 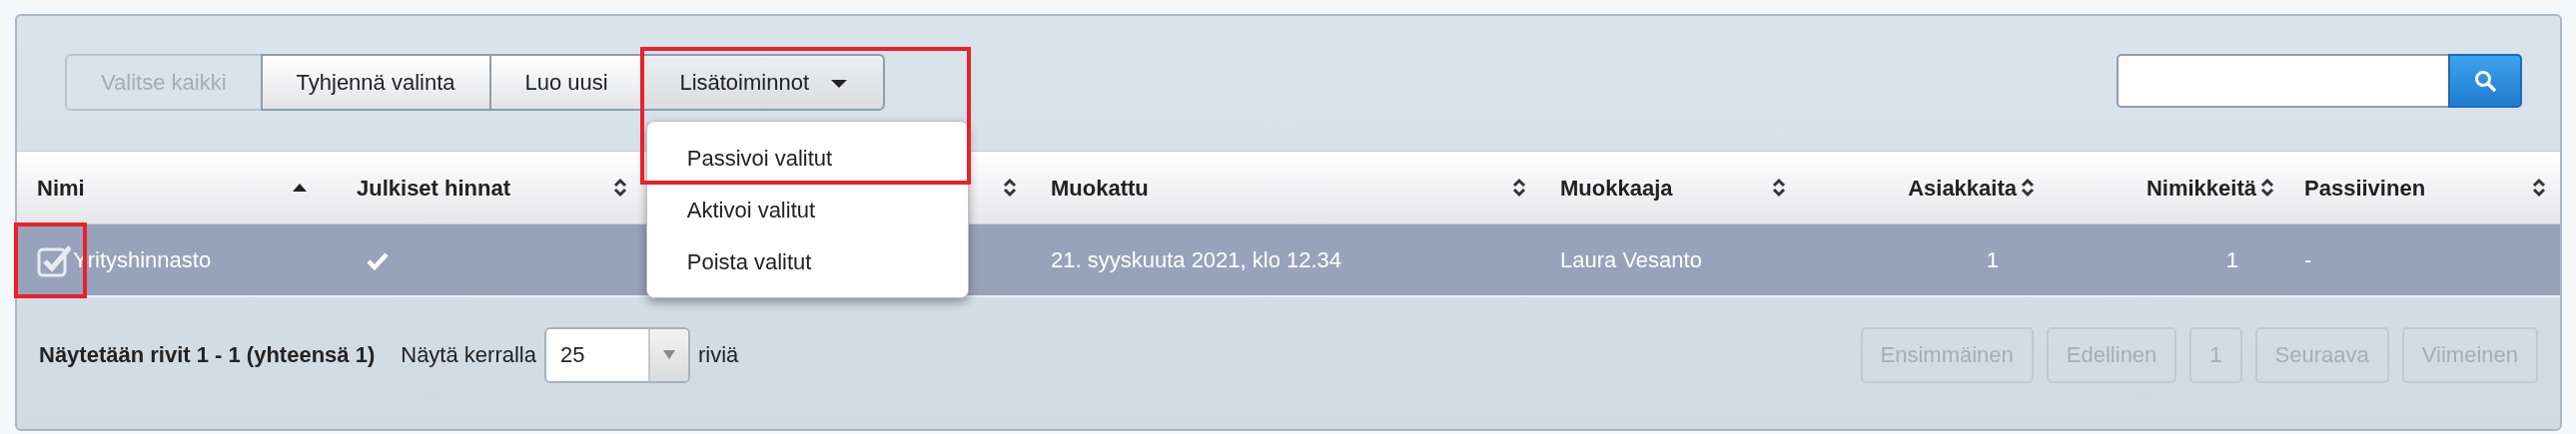 What do you see at coordinates (617, 354) in the screenshot?
I see `page-size-select: 25` at bounding box center [617, 354].